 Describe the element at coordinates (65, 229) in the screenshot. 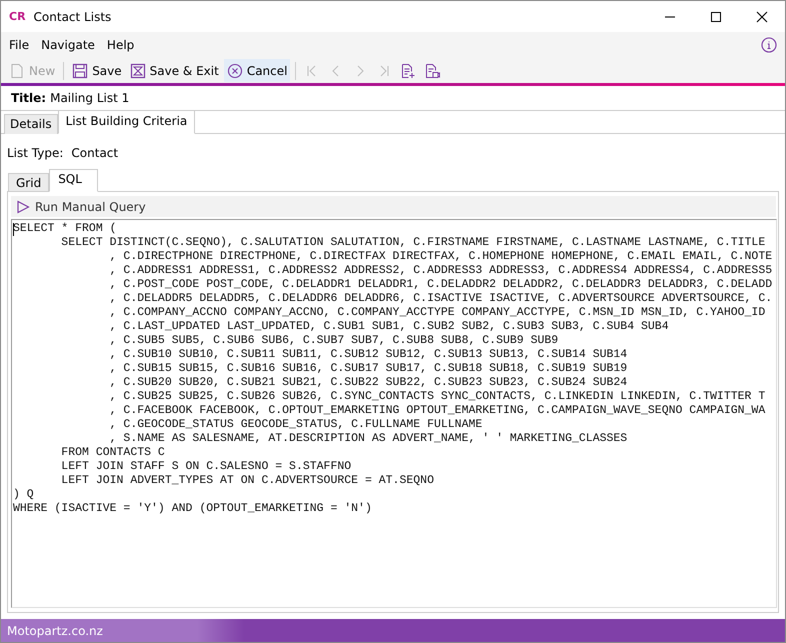

I see `code-line: SELECT * FROM (` at that location.